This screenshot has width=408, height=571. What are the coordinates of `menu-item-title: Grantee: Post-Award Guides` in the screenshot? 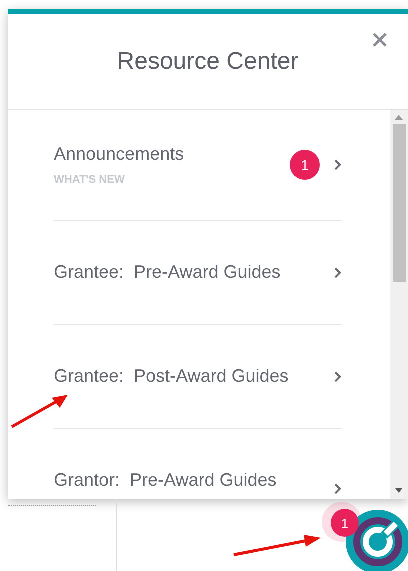 It's located at (194, 376).